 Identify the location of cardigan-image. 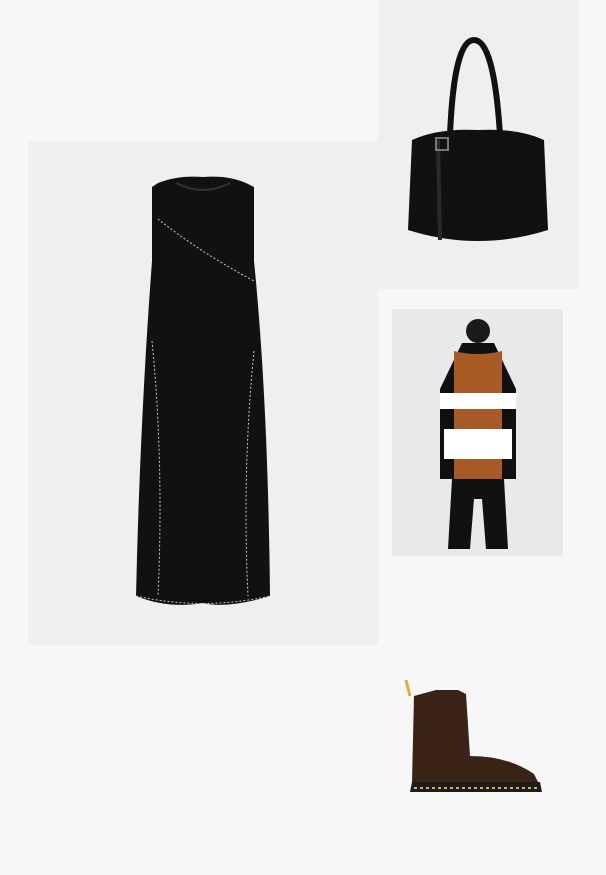
(477, 432).